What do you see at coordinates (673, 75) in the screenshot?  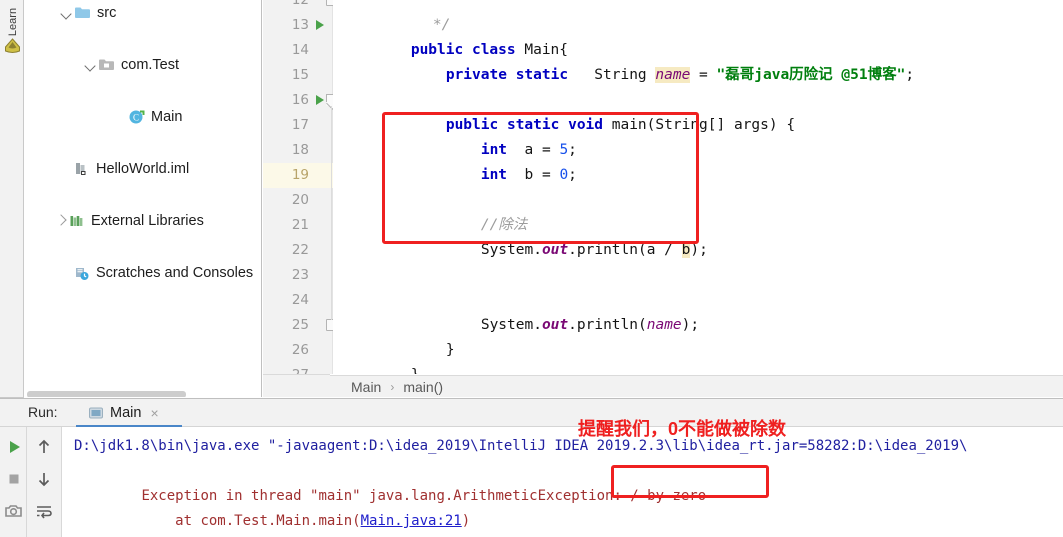 I see `code-token-field-name: name` at bounding box center [673, 75].